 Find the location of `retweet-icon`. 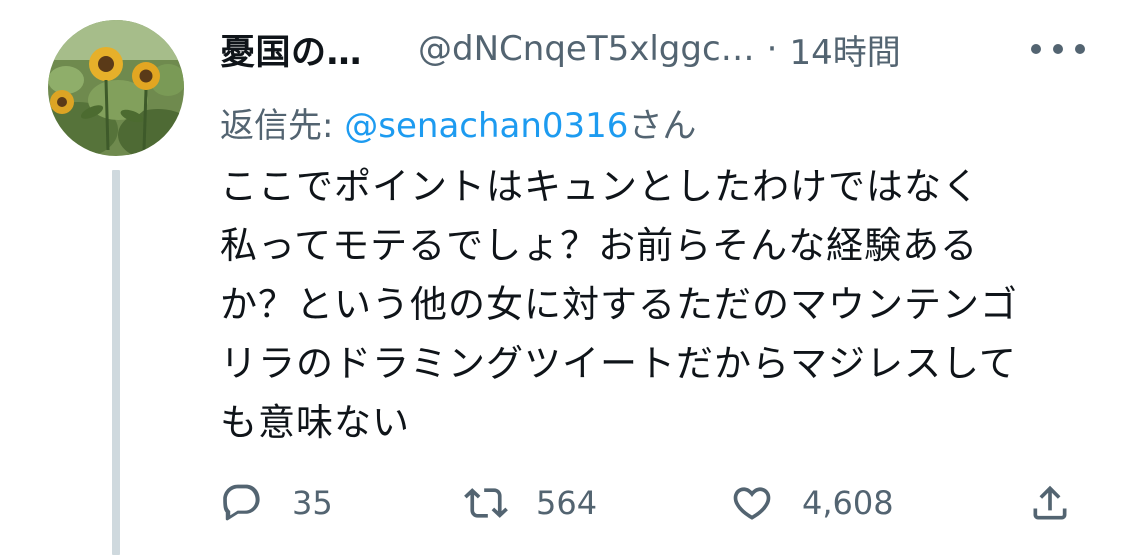

retweet-icon is located at coordinates (486, 503).